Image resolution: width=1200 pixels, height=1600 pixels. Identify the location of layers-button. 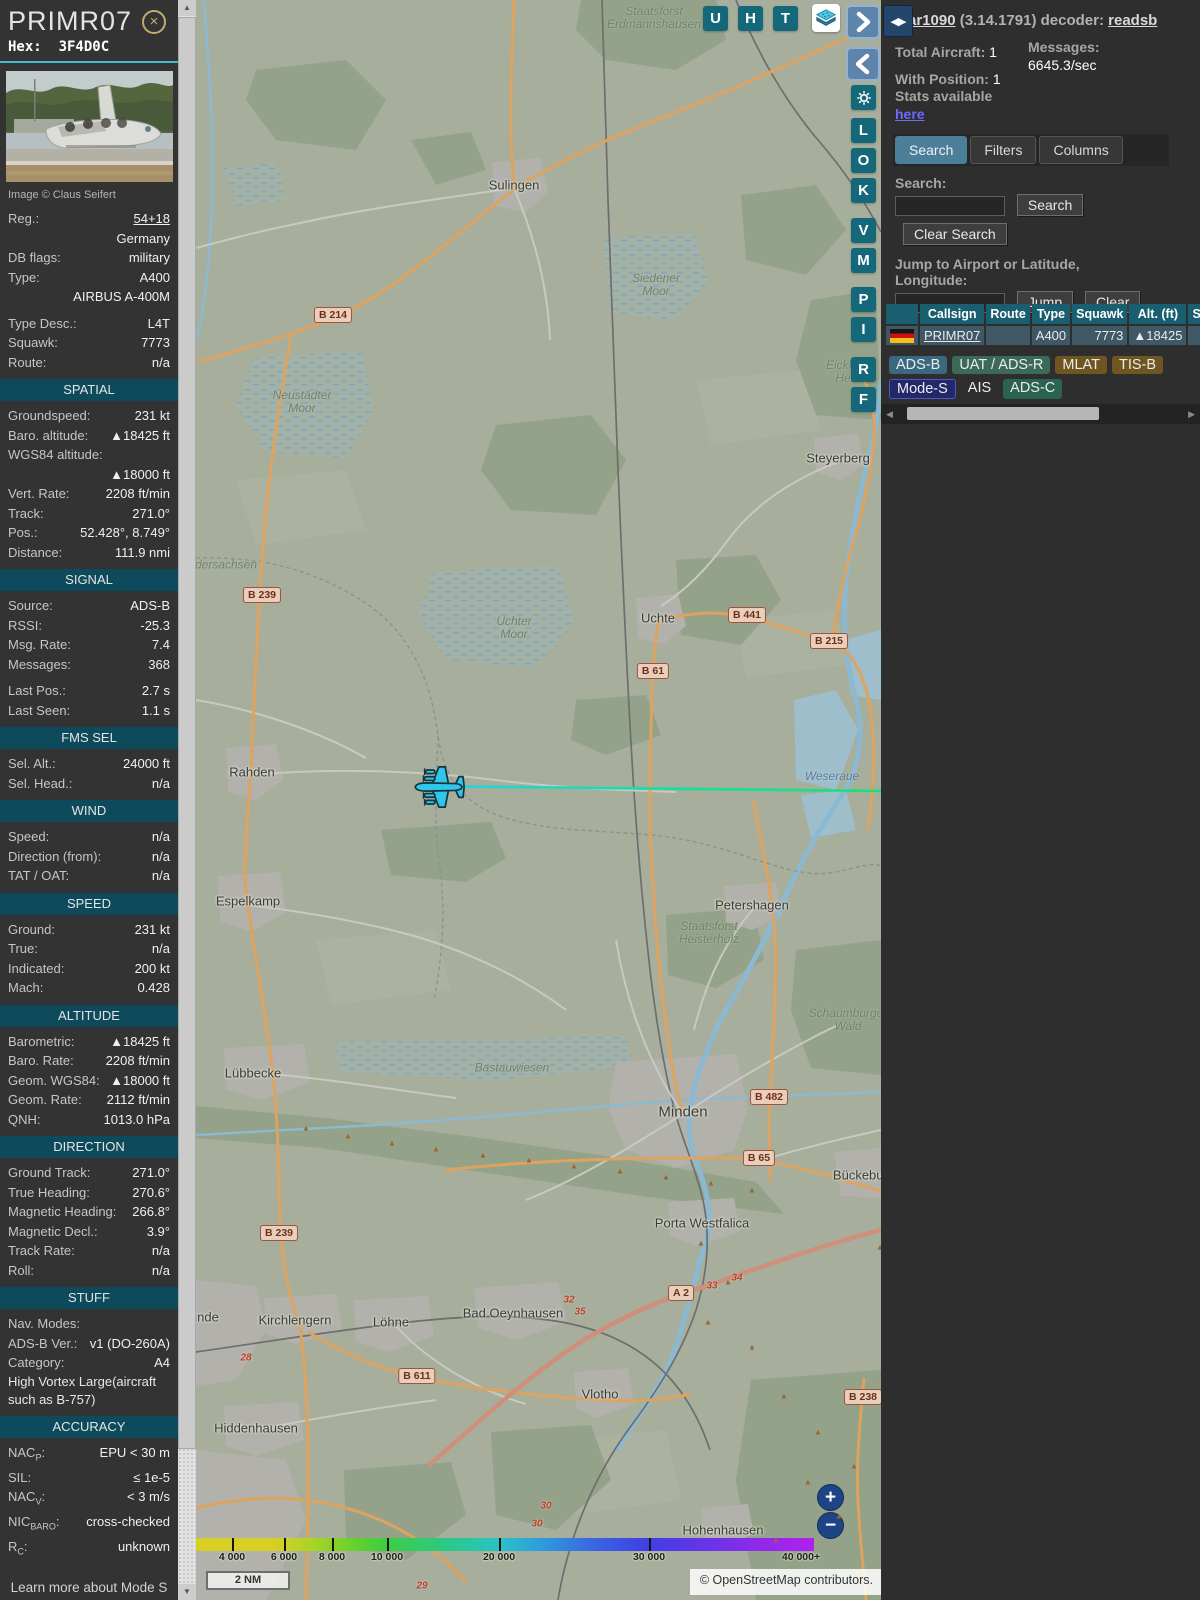
(826, 18).